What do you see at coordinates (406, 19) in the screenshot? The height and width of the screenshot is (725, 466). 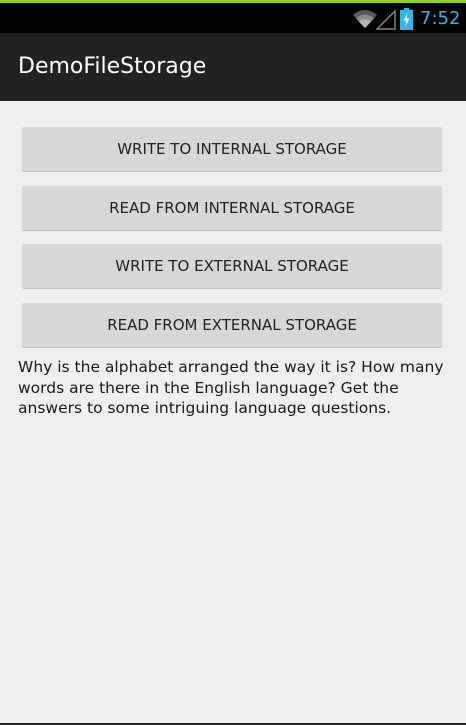 I see `battery-icon` at bounding box center [406, 19].